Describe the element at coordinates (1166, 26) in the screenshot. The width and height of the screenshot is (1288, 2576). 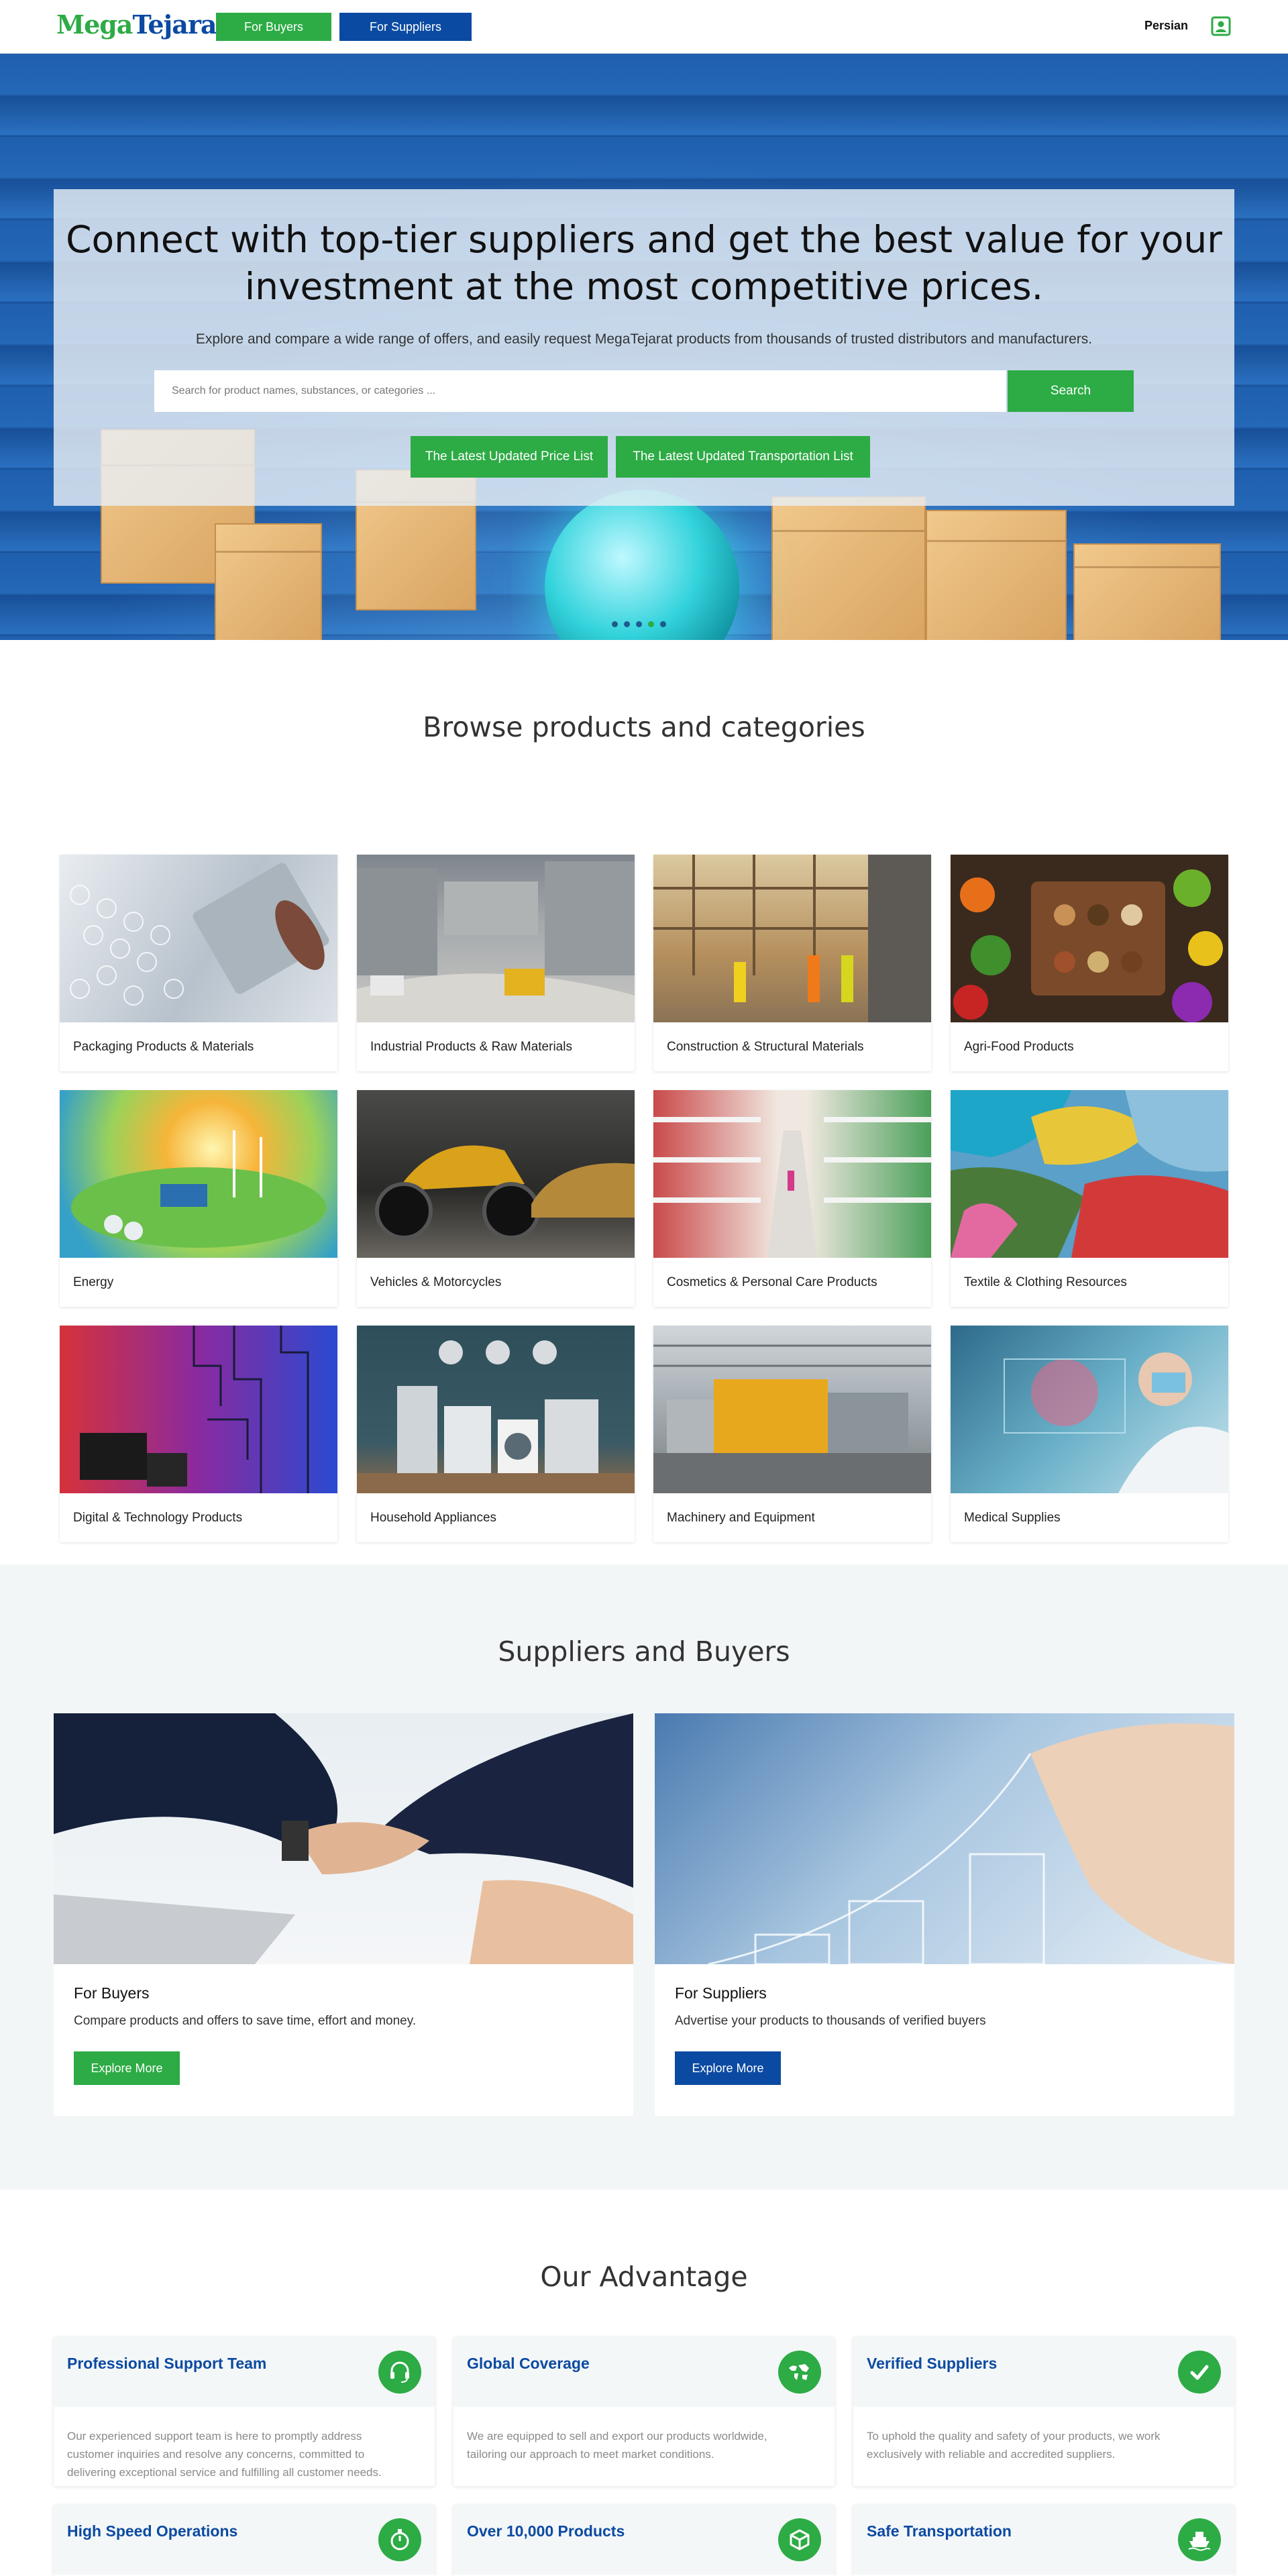
I see `language-switch: Persian` at that location.